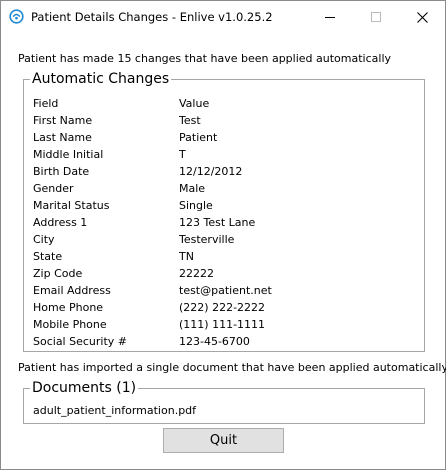  What do you see at coordinates (72, 290) in the screenshot?
I see `field-name: Email Address` at bounding box center [72, 290].